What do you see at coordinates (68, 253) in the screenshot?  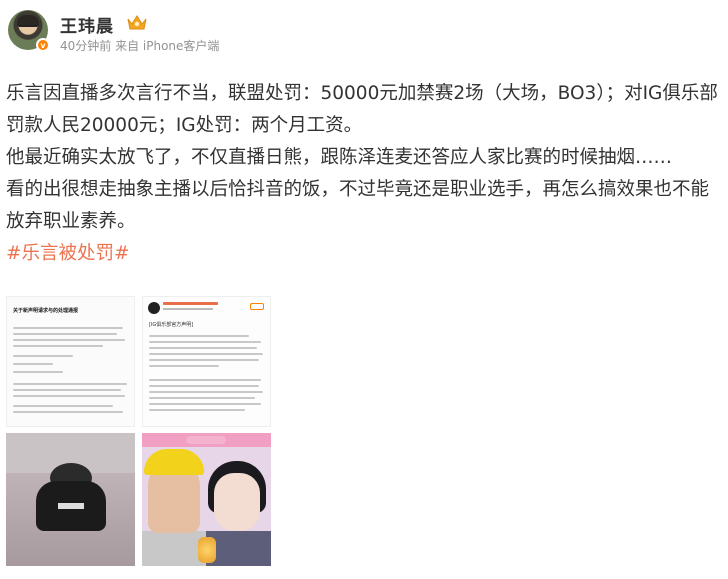 I see `topic-link: #乐言被处罚#` at bounding box center [68, 253].